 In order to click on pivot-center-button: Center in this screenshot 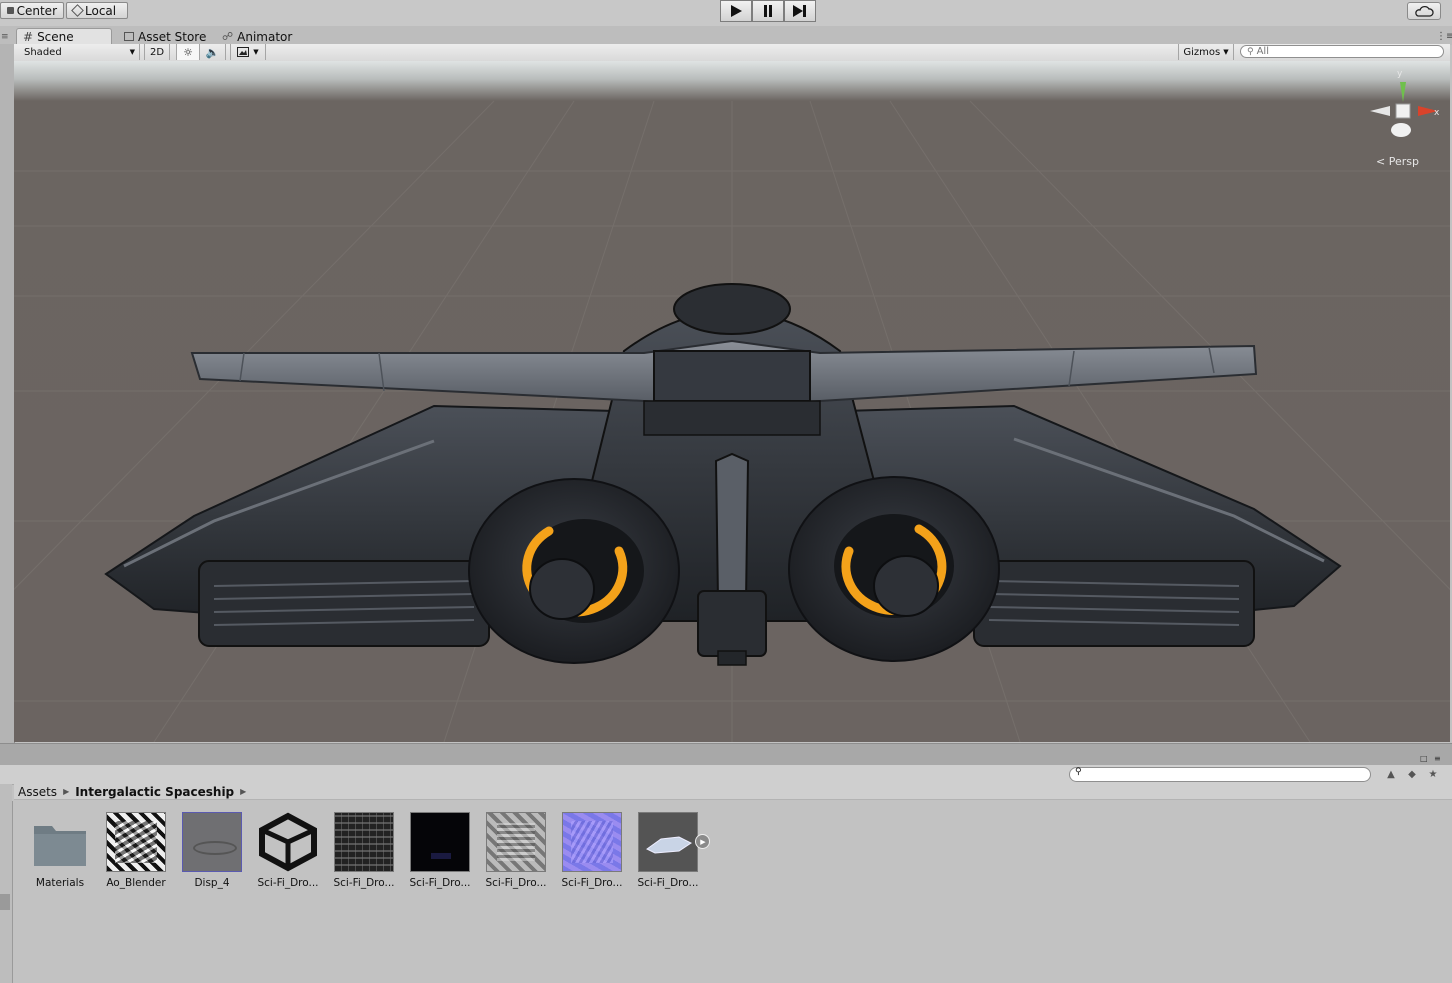, I will do `click(32, 10)`.